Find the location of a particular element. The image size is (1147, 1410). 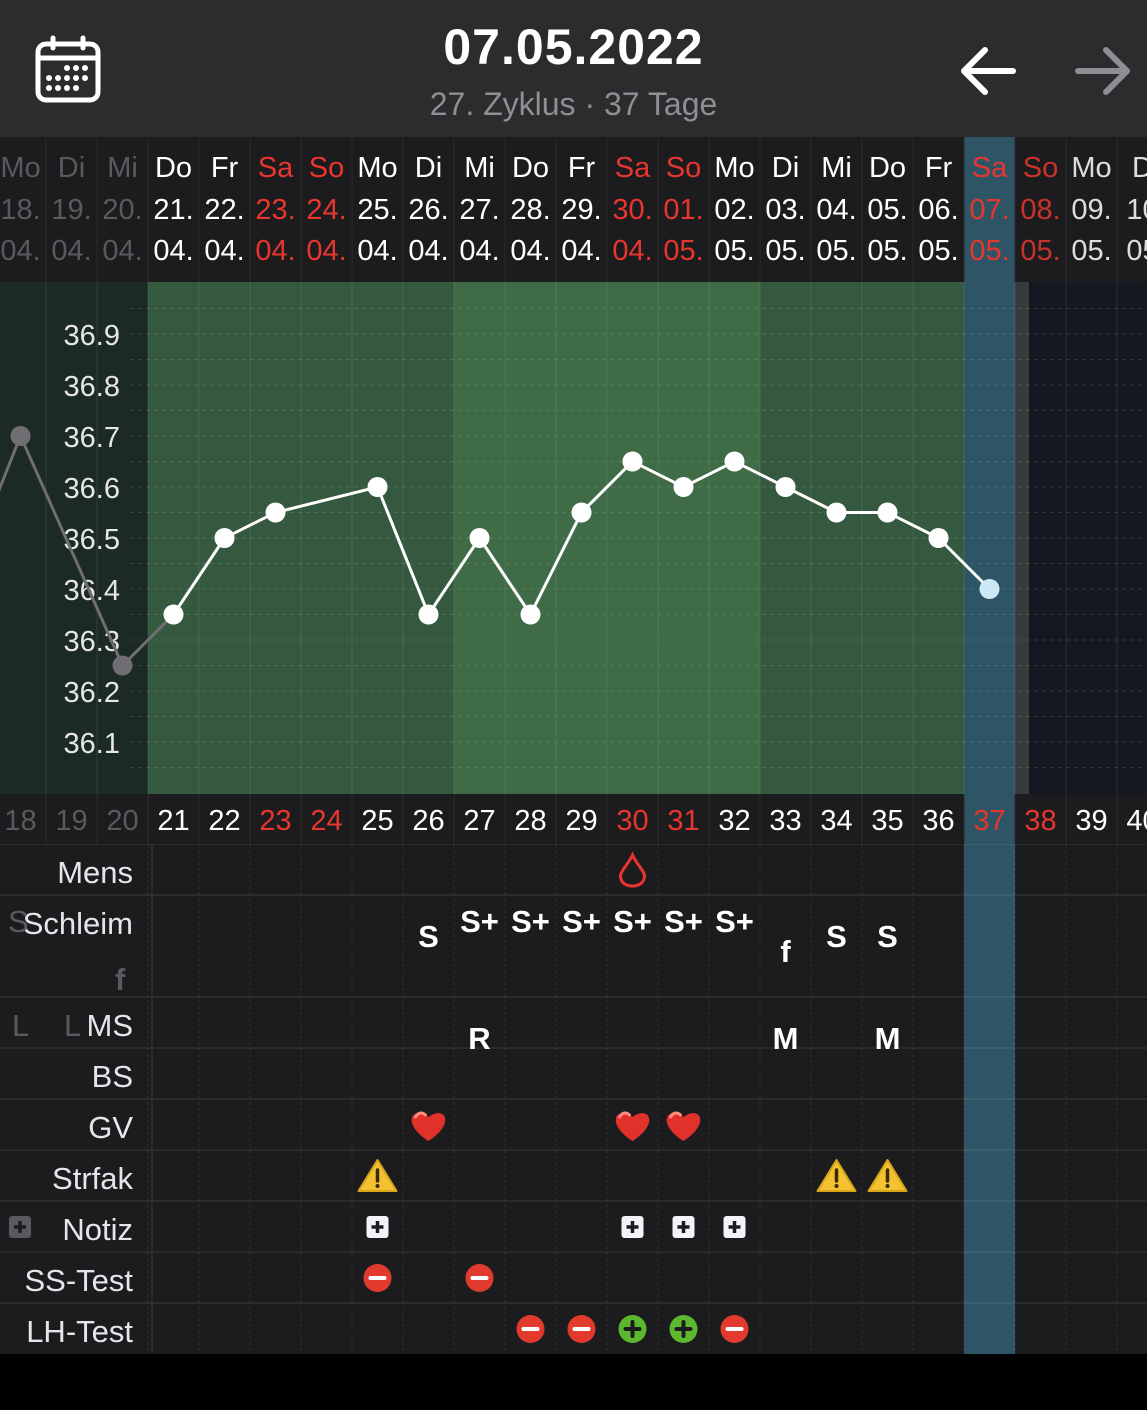

previous-cycle-ghost: f is located at coordinates (120, 979).